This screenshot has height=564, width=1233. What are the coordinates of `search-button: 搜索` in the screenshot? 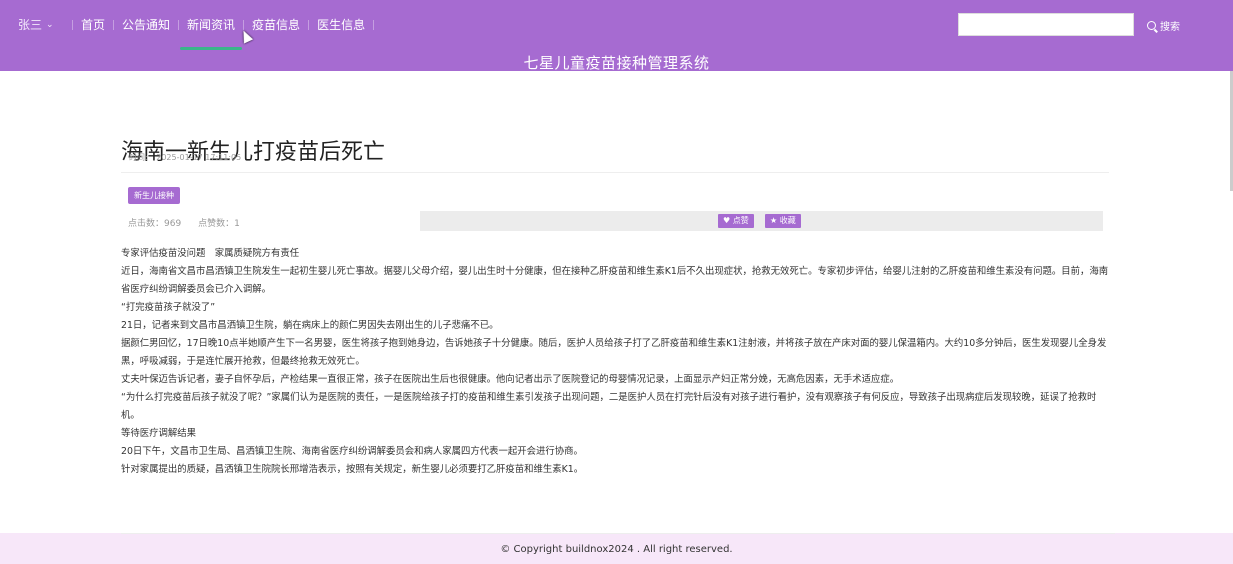 It's located at (1163, 25).